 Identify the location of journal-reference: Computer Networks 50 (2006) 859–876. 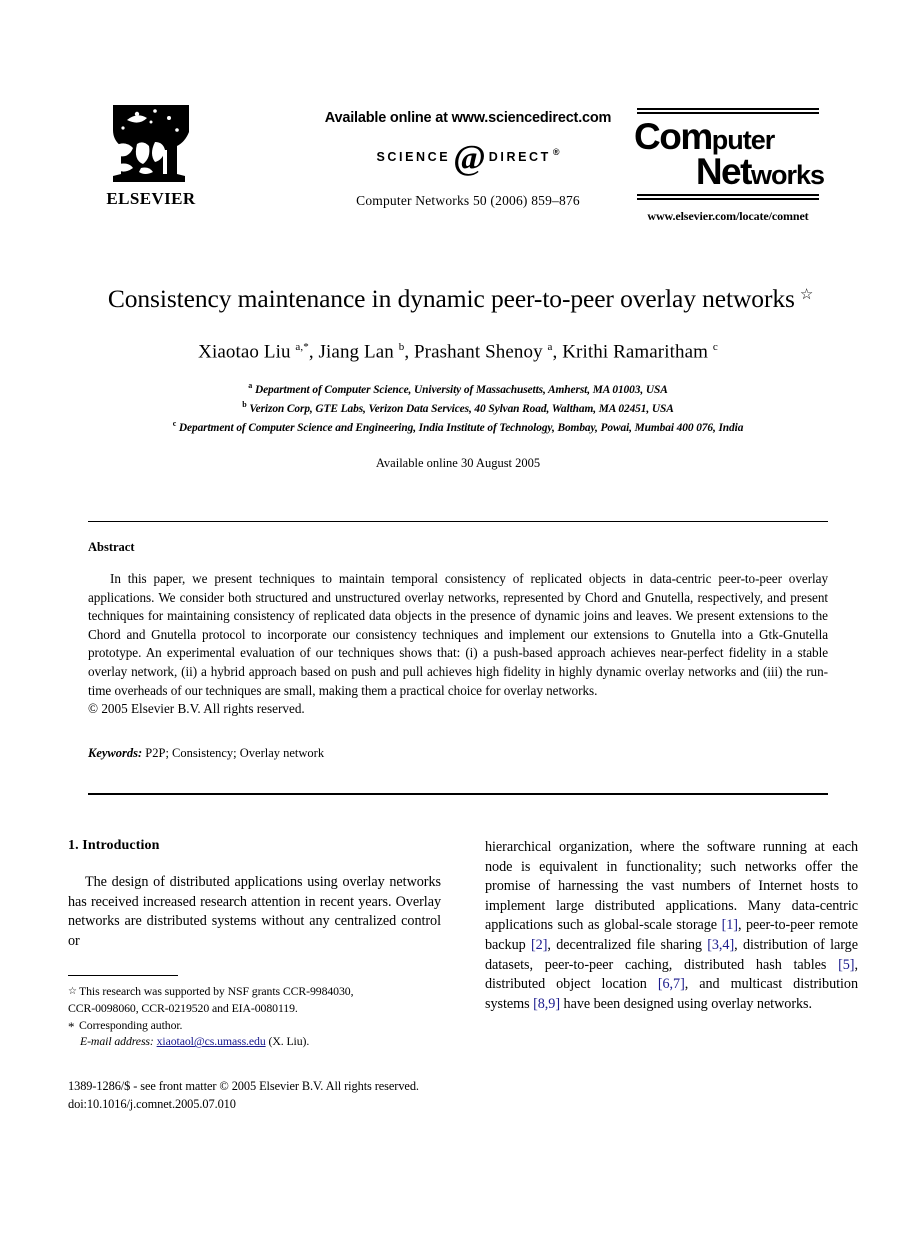
(468, 200).